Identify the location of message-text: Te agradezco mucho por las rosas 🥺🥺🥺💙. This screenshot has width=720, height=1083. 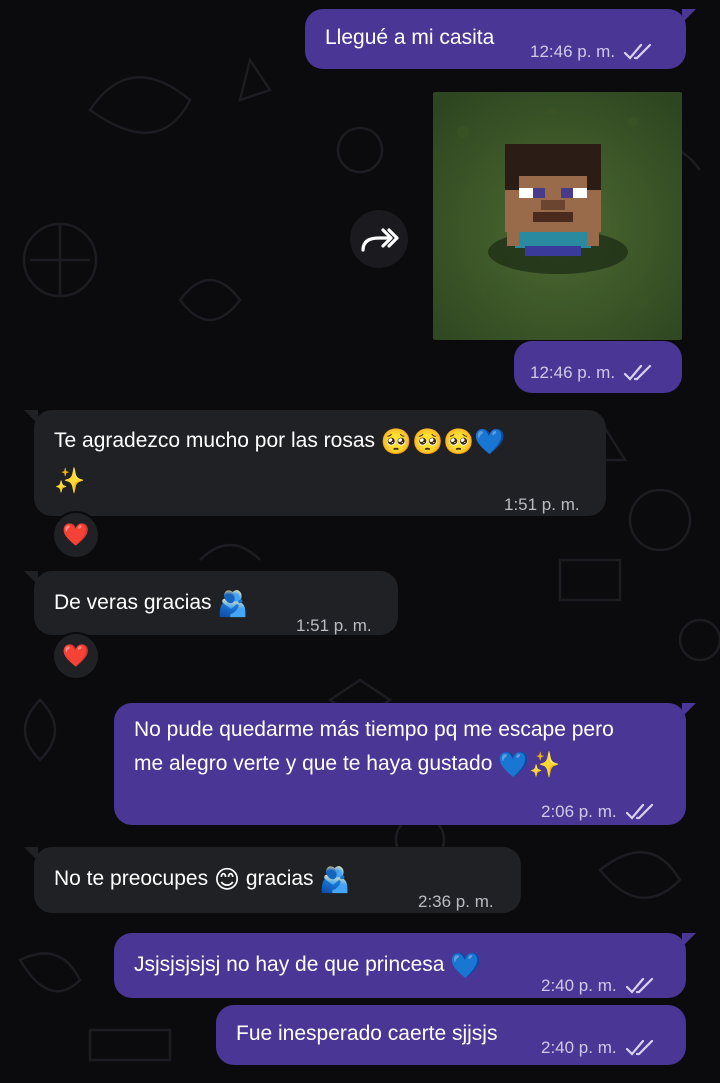
(280, 442).